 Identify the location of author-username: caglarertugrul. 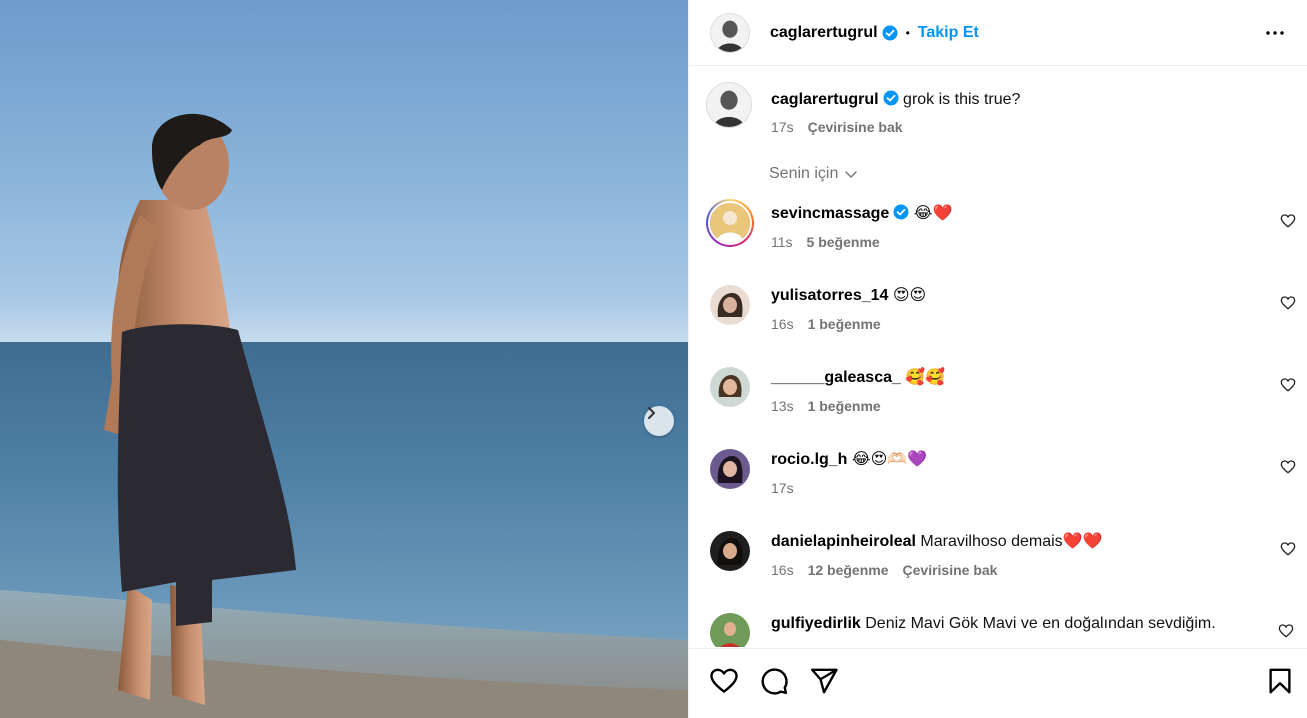
(824, 33).